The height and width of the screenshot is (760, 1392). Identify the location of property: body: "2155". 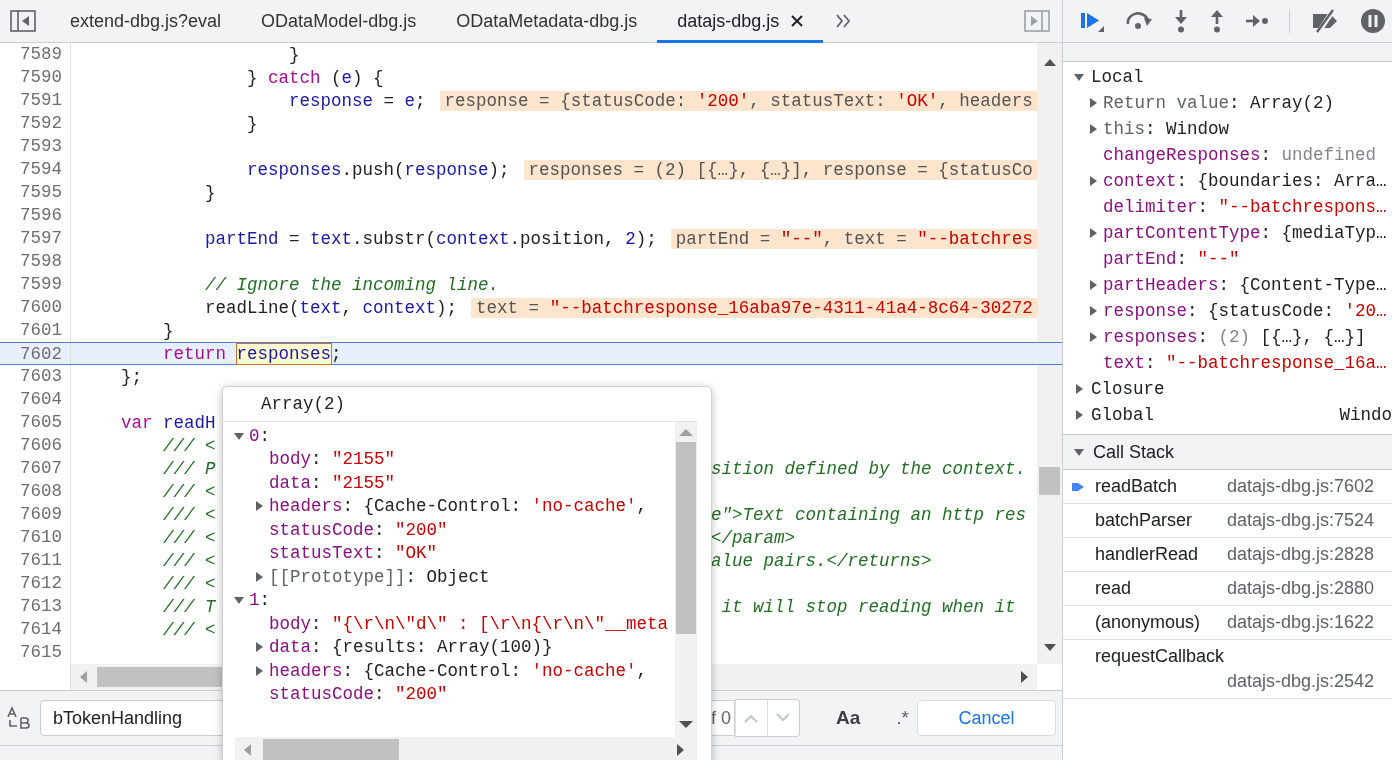
(332, 459).